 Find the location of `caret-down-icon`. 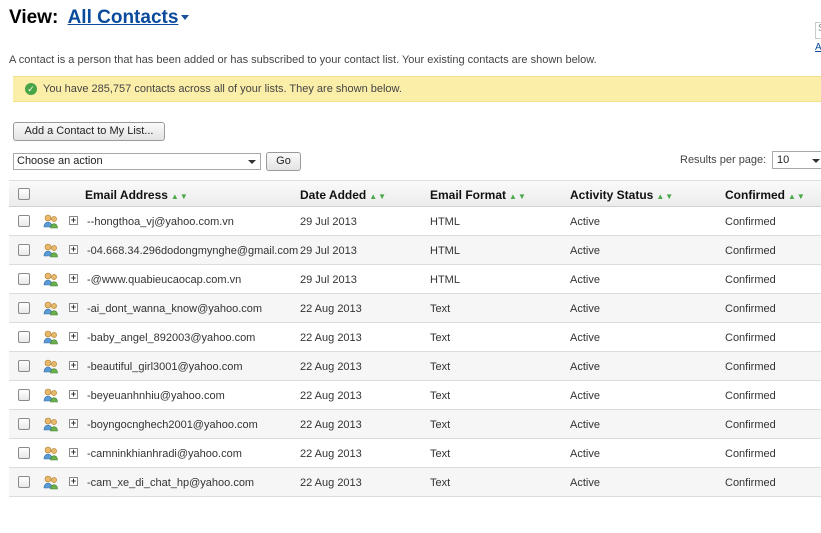

caret-down-icon is located at coordinates (185, 18).